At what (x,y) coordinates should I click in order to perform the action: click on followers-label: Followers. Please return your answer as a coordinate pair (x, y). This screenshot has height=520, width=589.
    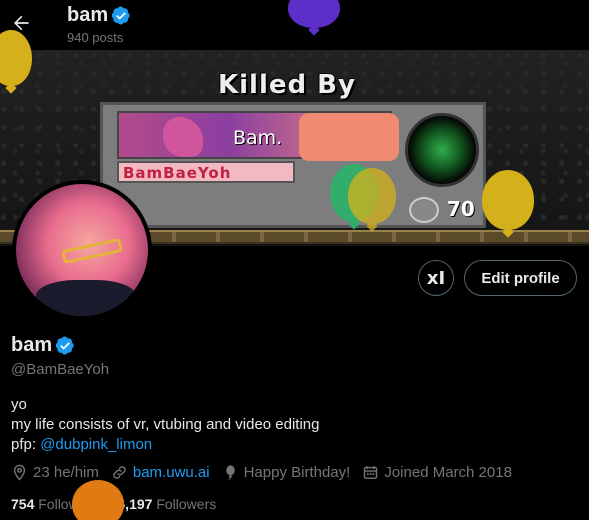
    Looking at the image, I should click on (186, 504).